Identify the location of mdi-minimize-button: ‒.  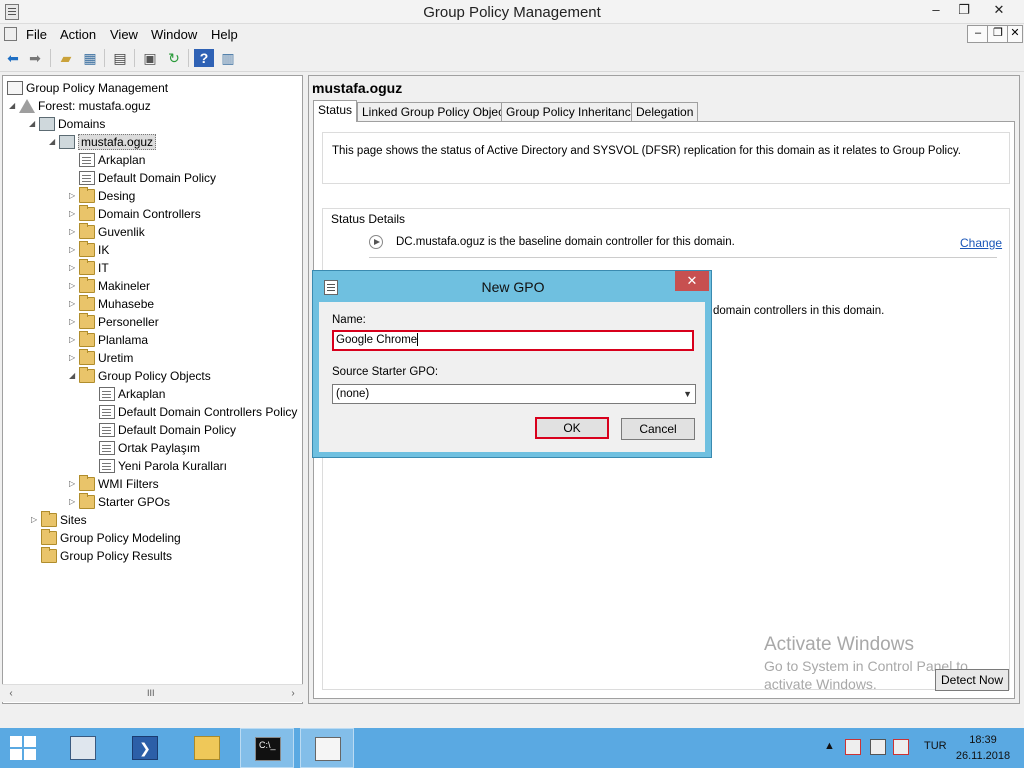
(978, 34).